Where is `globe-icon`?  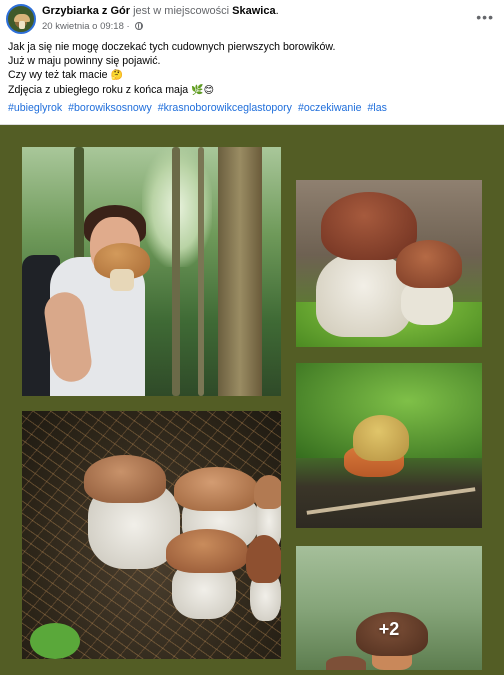 globe-icon is located at coordinates (139, 26).